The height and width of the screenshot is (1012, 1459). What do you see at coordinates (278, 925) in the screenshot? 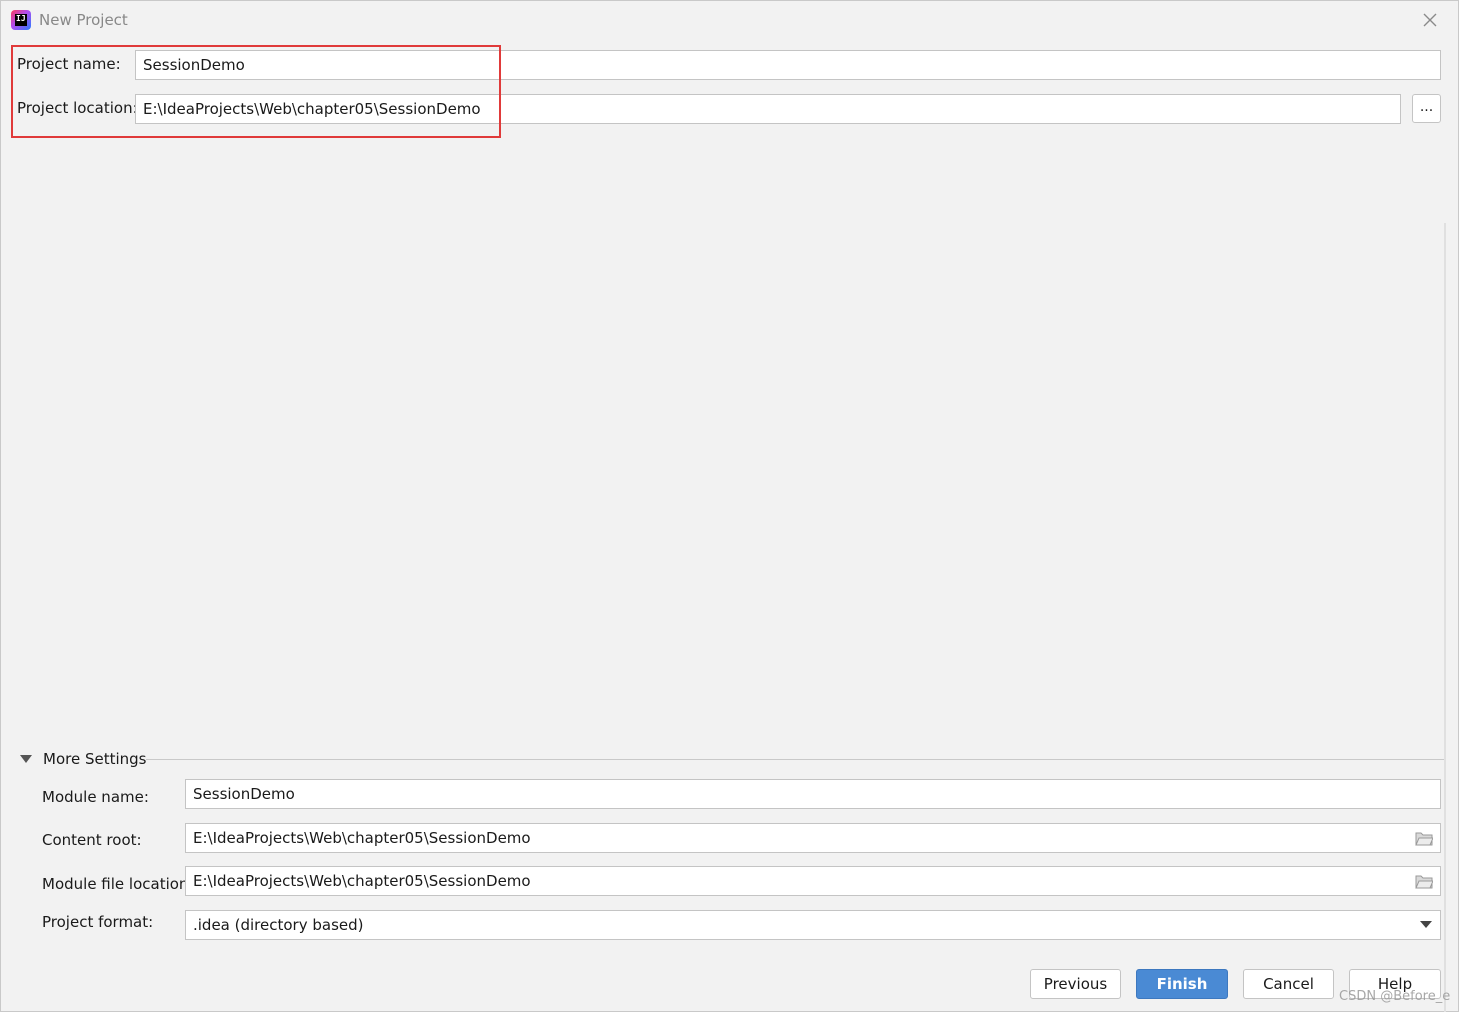
I see `project-format-value: .idea (directory based)` at bounding box center [278, 925].